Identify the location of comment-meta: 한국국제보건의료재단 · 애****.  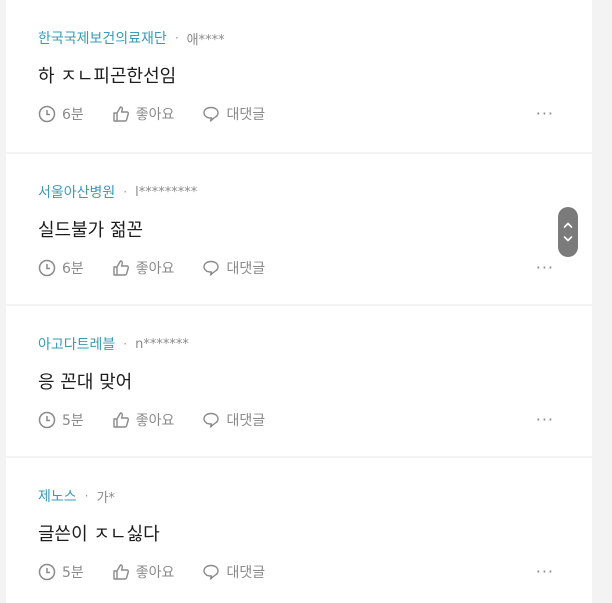
(131, 38).